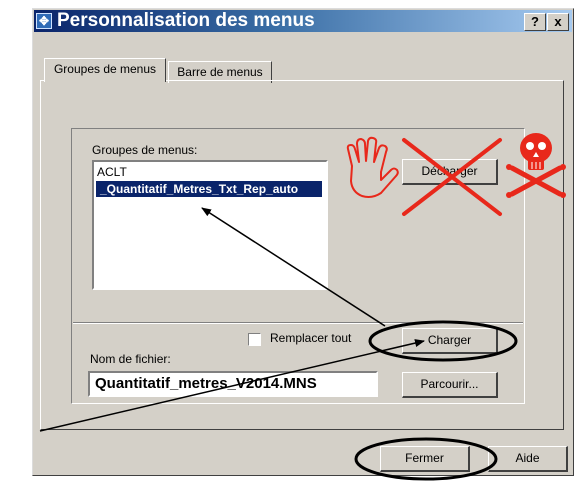 Image resolution: width=580 pixels, height=484 pixels. Describe the element at coordinates (528, 459) in the screenshot. I see `help-button: Aide` at that location.